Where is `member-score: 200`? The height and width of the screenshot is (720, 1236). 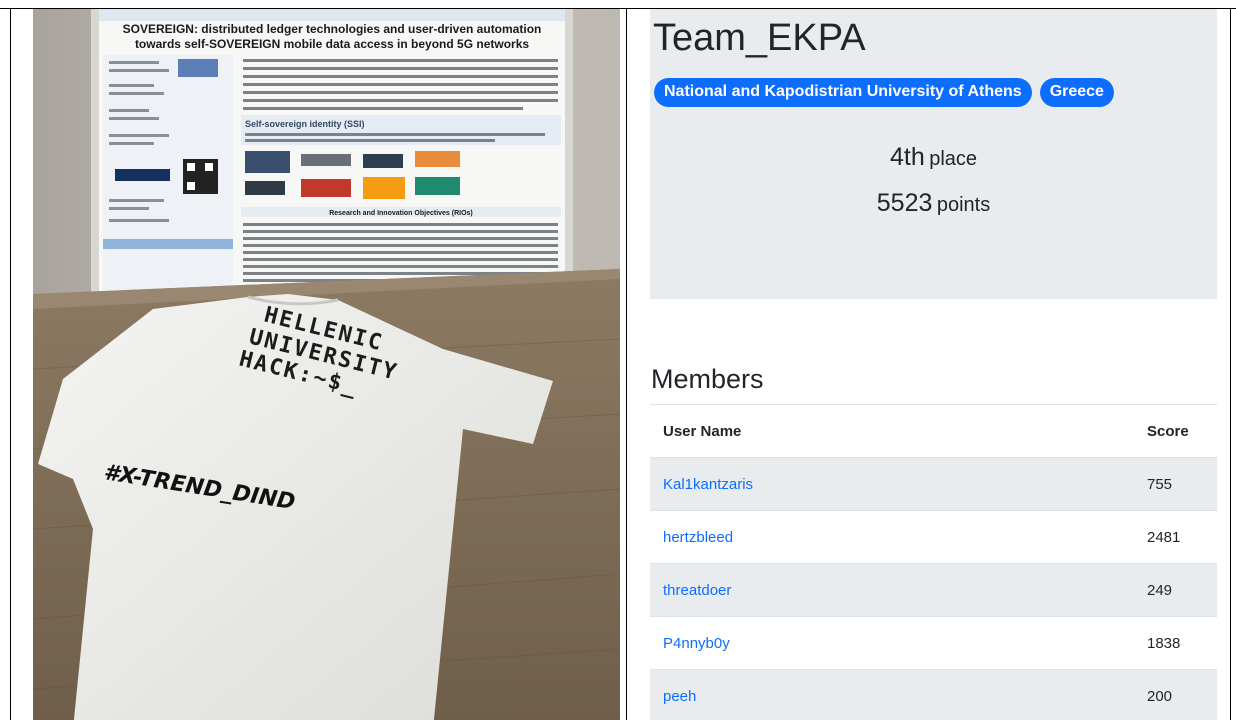 member-score: 200 is located at coordinates (1175, 694).